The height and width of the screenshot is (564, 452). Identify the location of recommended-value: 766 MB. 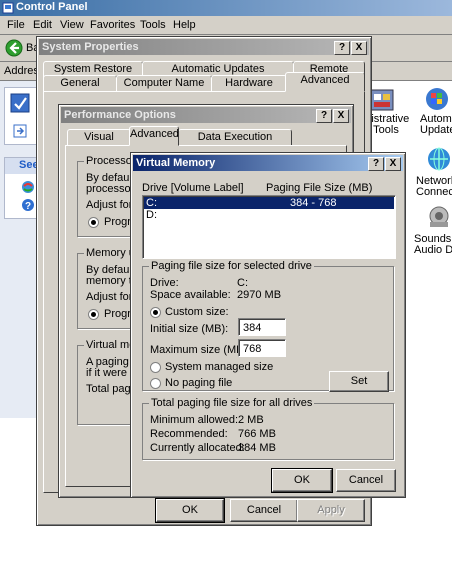
(257, 434).